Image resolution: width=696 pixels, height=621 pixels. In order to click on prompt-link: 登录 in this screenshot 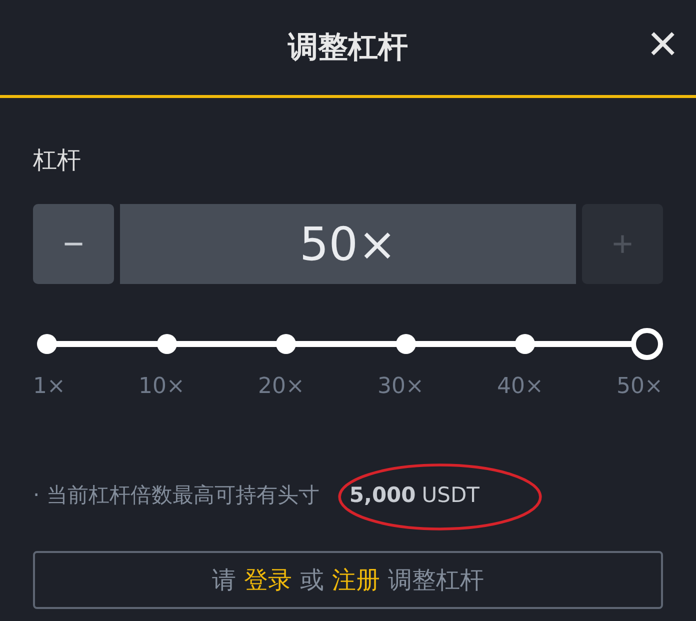, I will do `click(268, 580)`.